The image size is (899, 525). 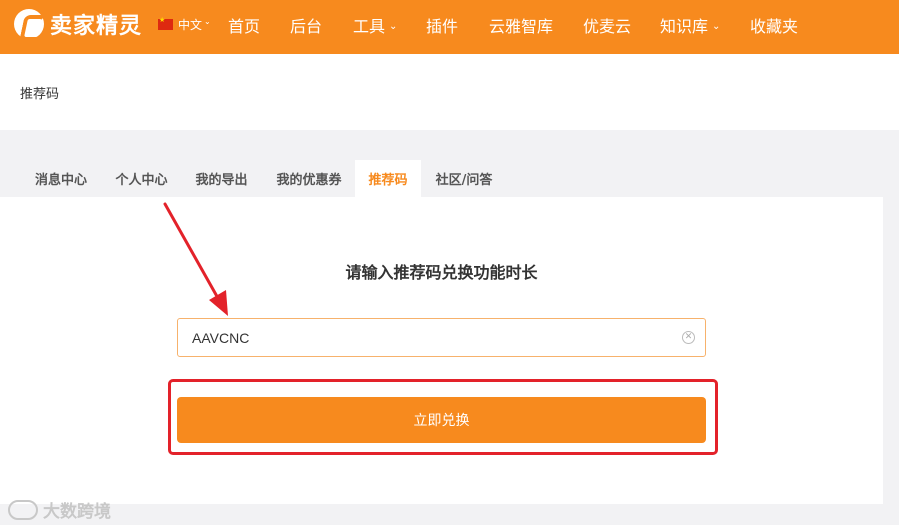 What do you see at coordinates (23, 509) in the screenshot?
I see `watermark-logo-icon` at bounding box center [23, 509].